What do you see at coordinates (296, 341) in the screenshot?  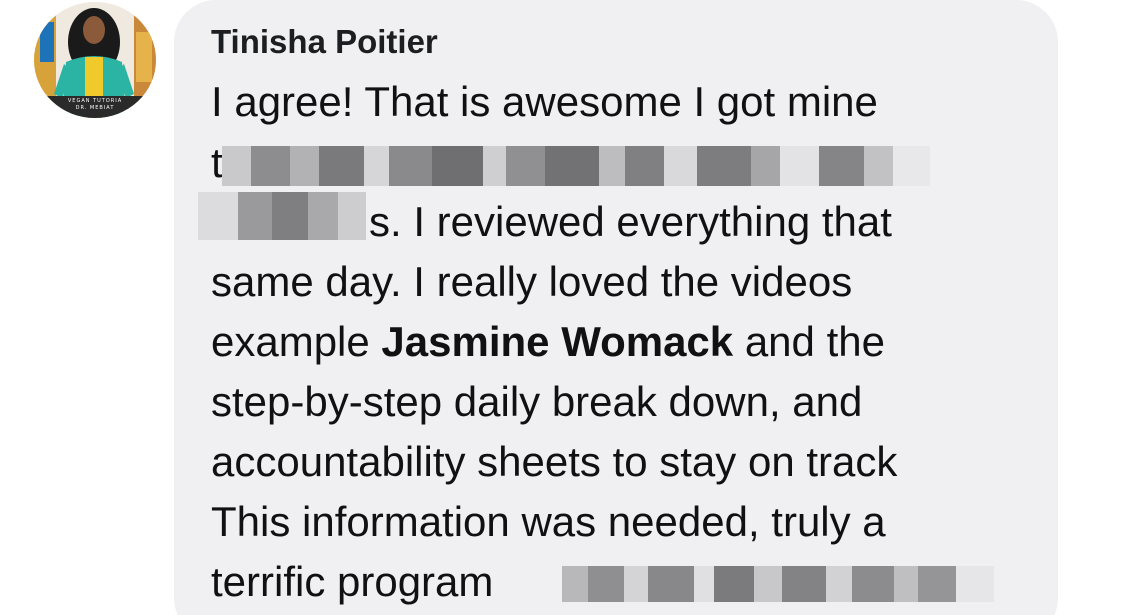 I see `comment-line-5-before: example` at bounding box center [296, 341].